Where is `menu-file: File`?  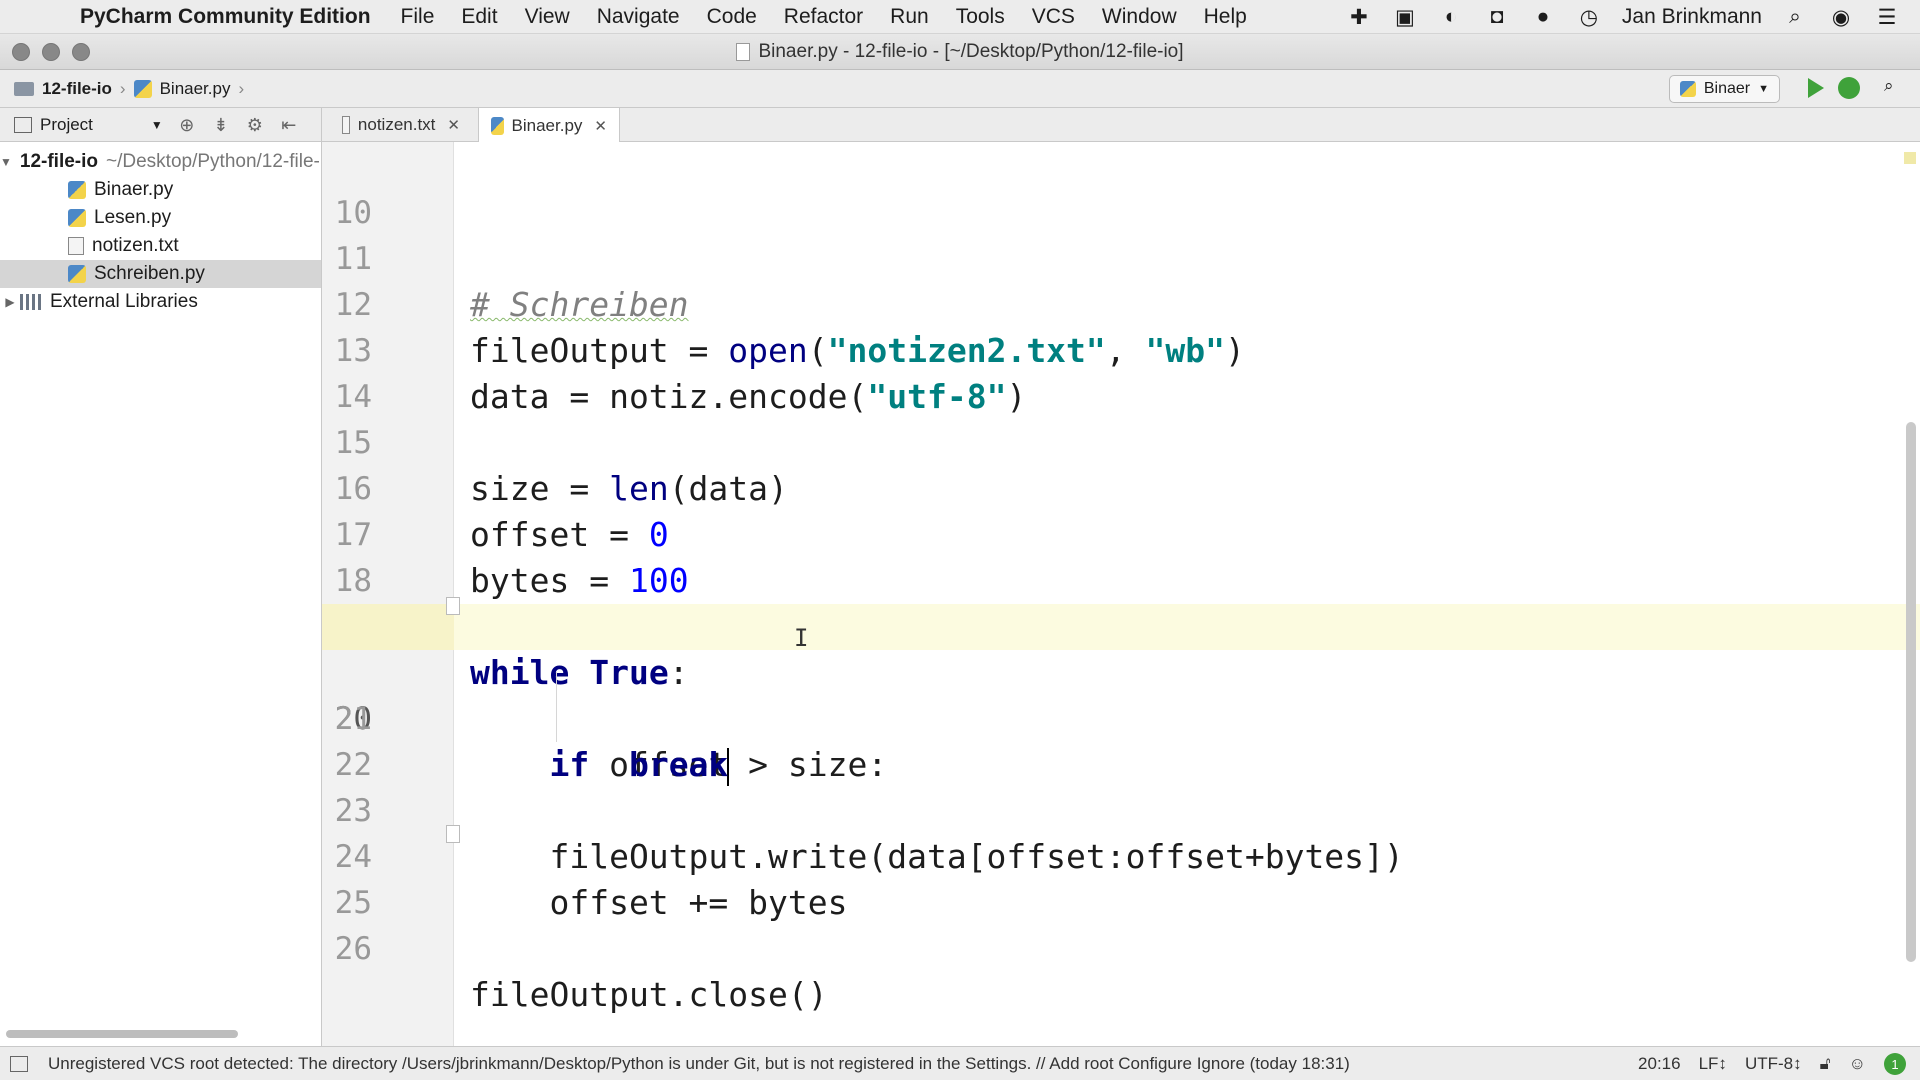
menu-file: File is located at coordinates (418, 17).